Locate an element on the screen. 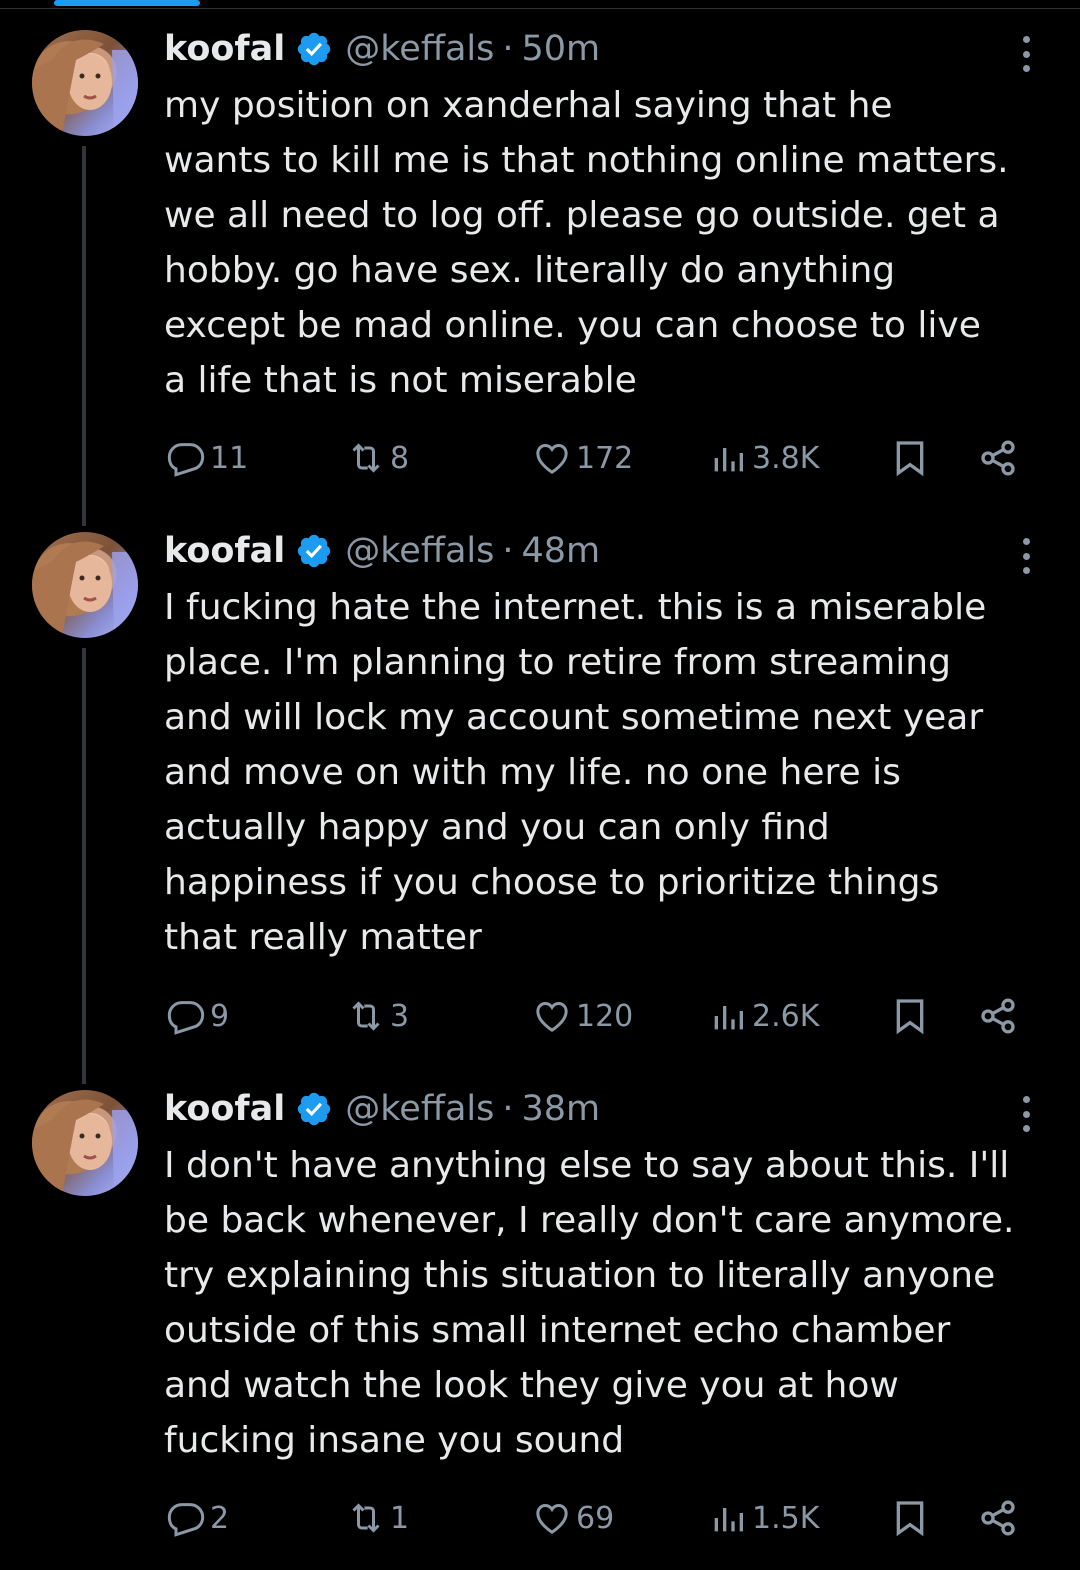  repost-button: 1 is located at coordinates (377, 1518).